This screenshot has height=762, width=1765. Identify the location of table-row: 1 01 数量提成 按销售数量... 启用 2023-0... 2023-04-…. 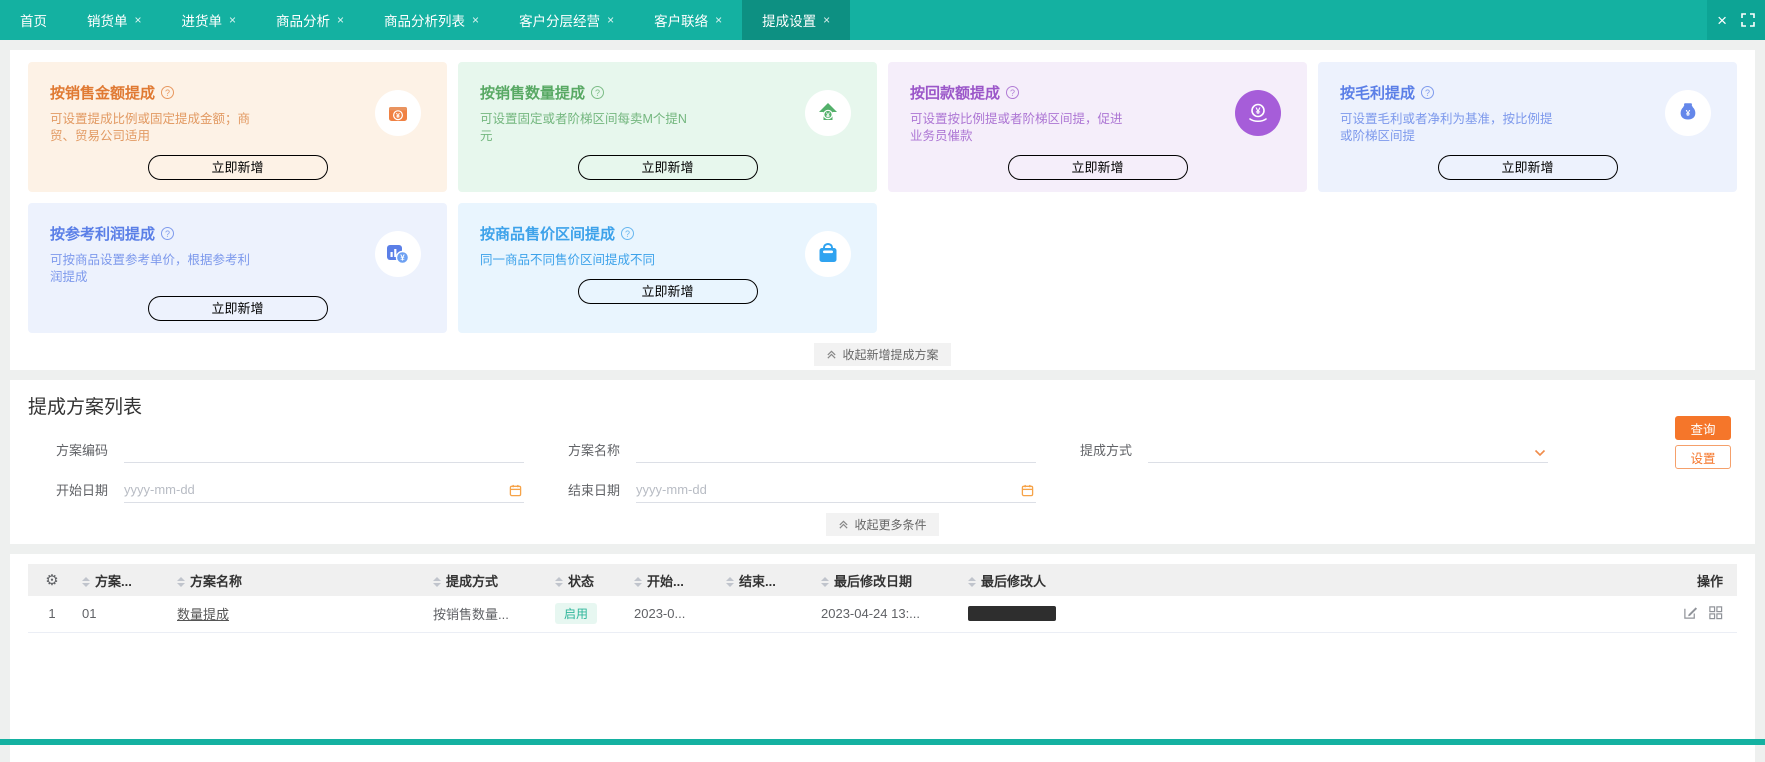
(882, 614).